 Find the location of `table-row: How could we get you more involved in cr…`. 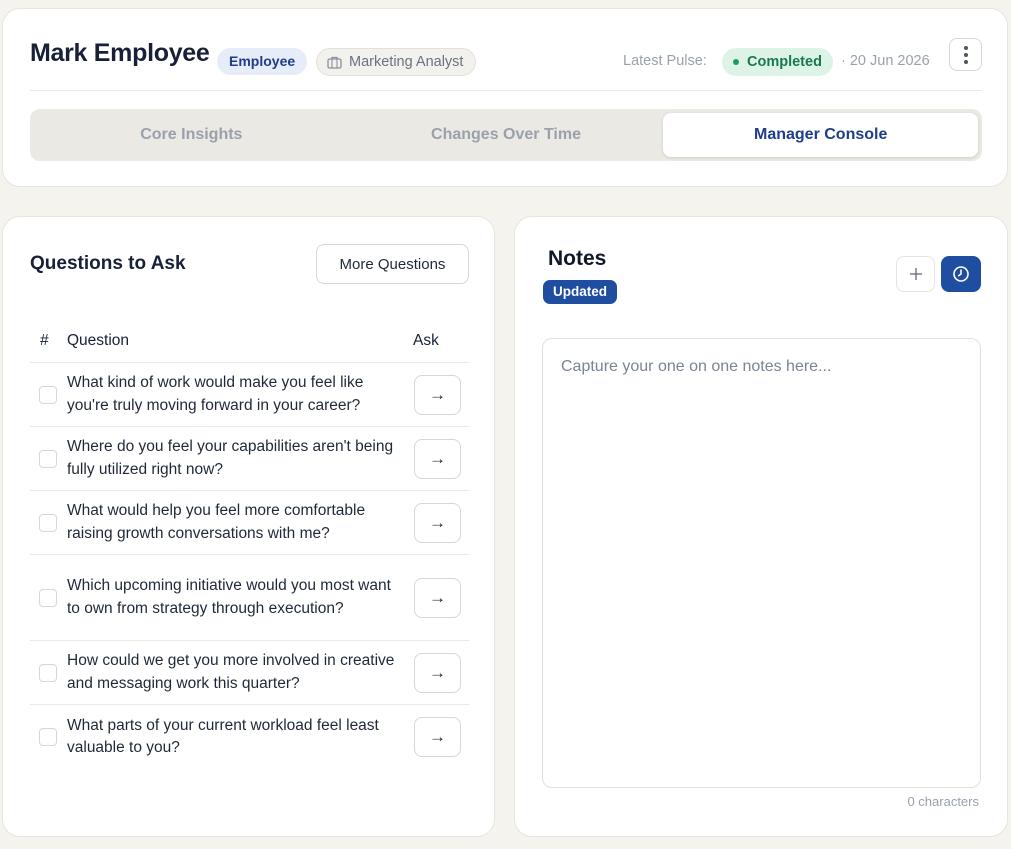

table-row: How could we get you more involved in cr… is located at coordinates (249, 673).